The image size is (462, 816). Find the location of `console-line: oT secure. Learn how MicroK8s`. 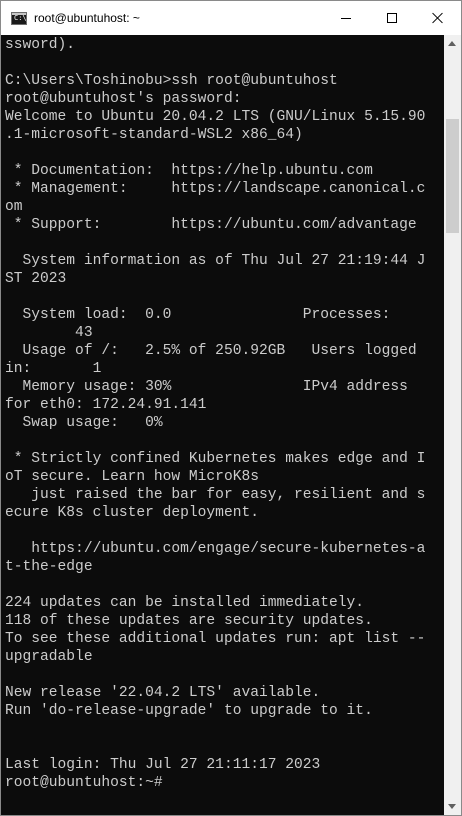

console-line: oT secure. Learn how MicroK8s is located at coordinates (132, 477).